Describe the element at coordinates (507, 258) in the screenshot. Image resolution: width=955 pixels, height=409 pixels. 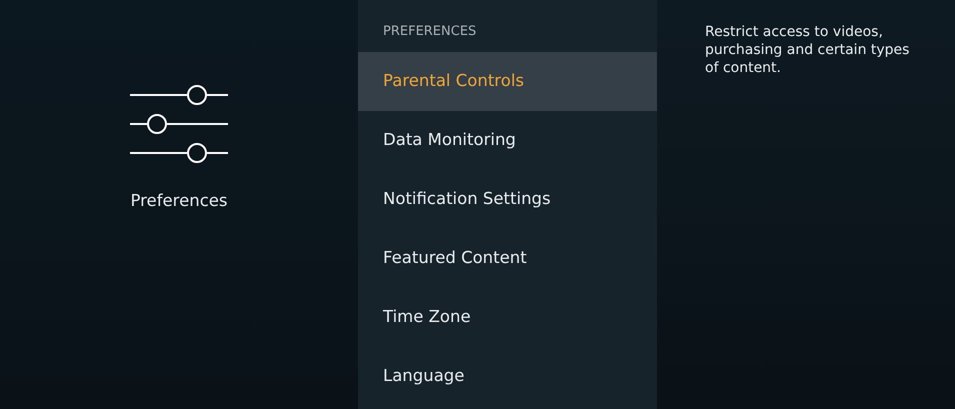
I see `menu-item: Featured Content` at that location.